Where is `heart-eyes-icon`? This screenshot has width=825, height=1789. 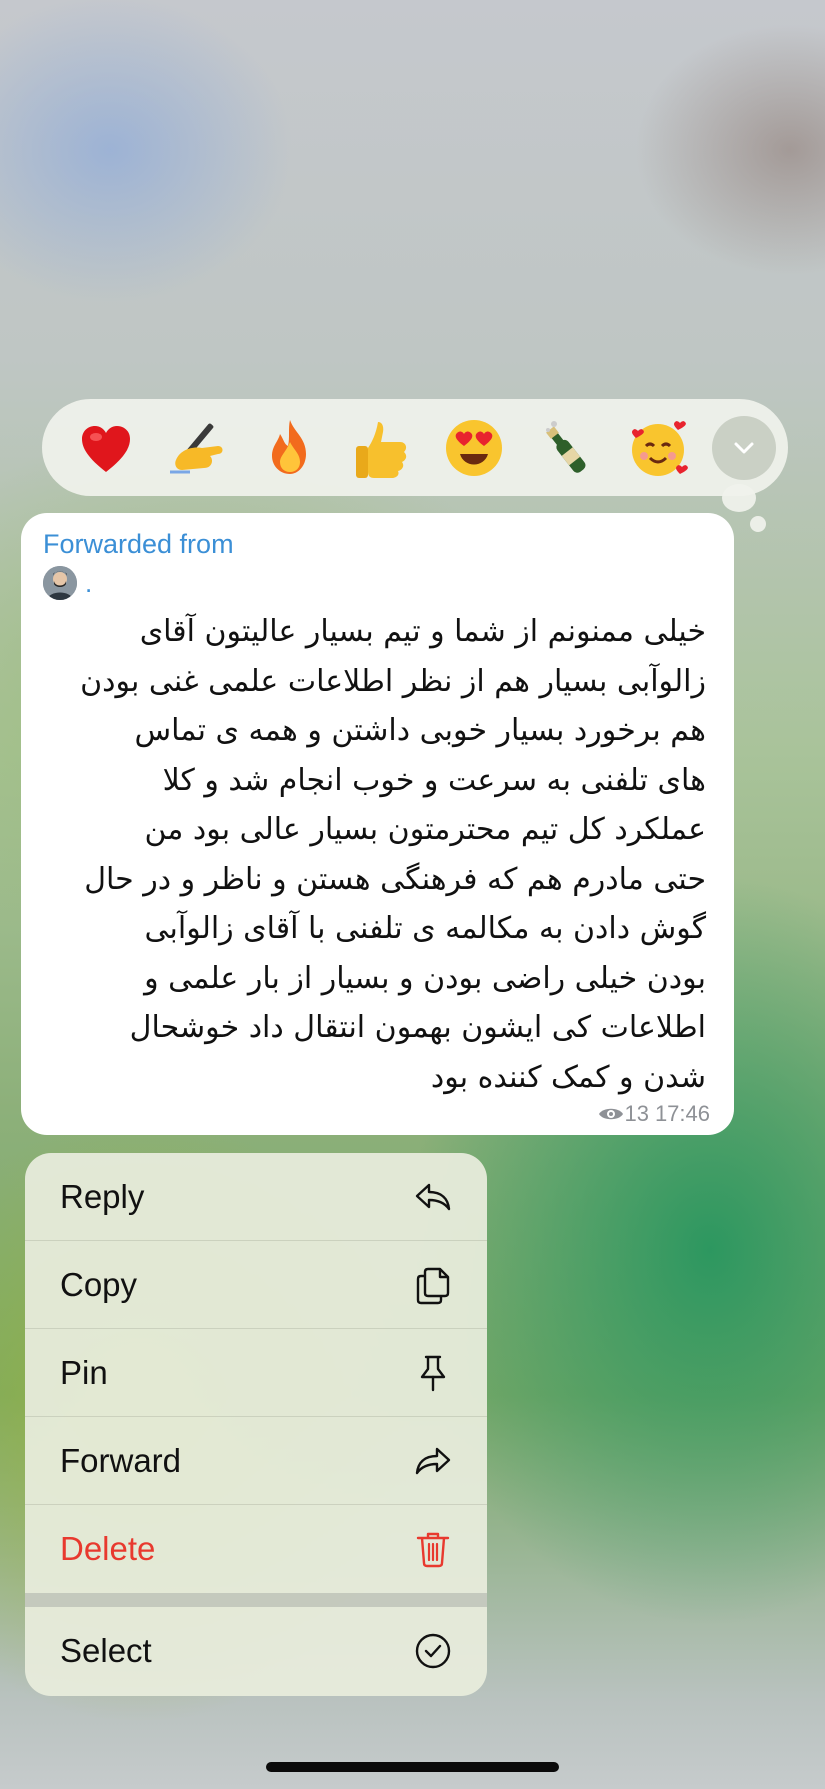 heart-eyes-icon is located at coordinates (474, 447).